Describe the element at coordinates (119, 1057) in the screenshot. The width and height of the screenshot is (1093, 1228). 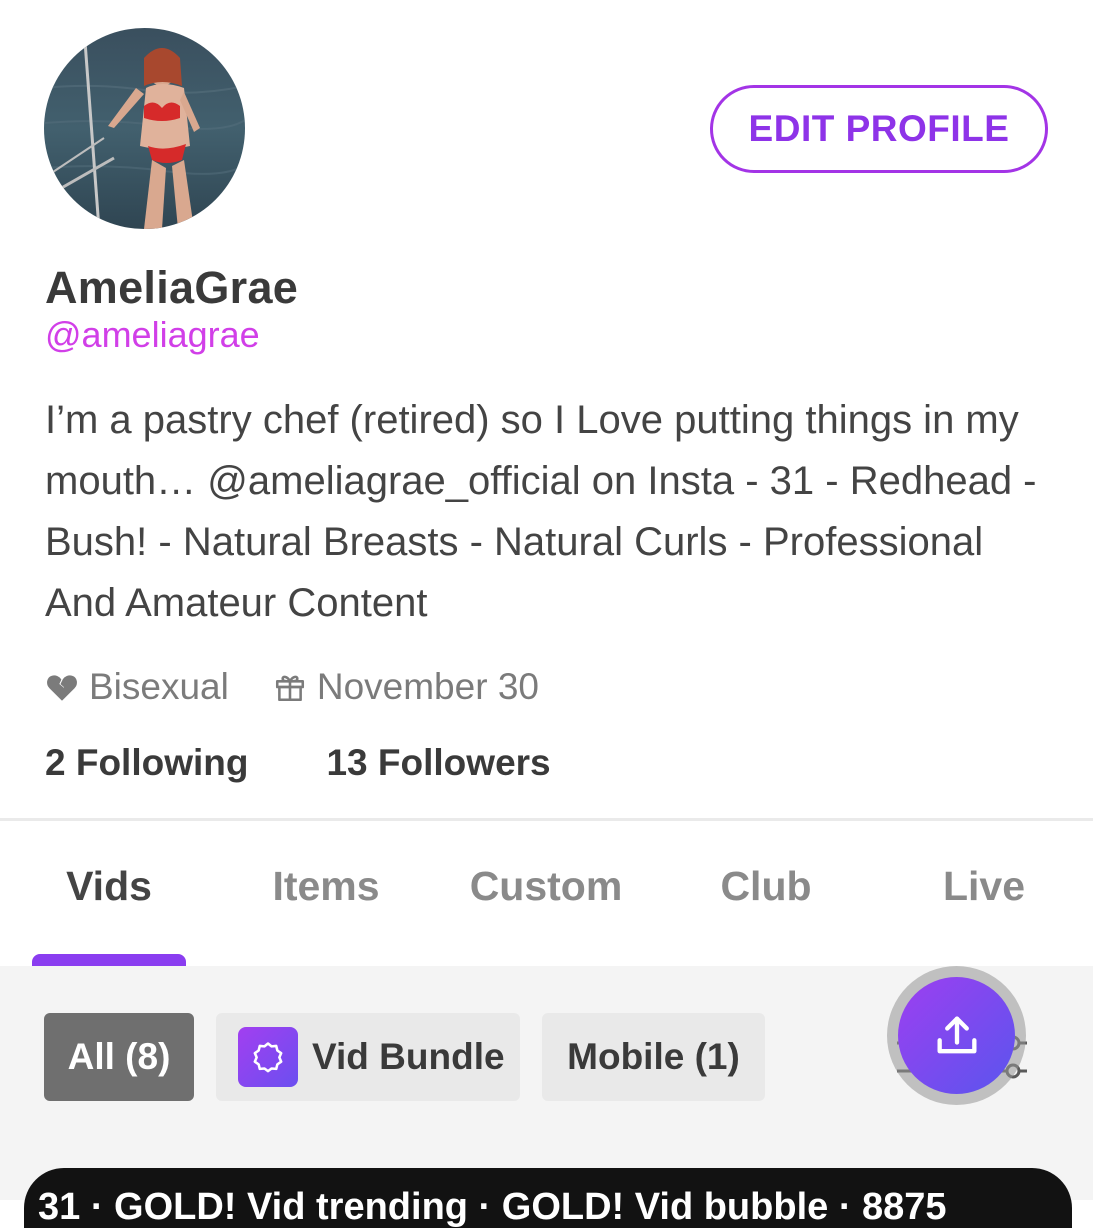
I see `filter-all-chip: All (8)` at that location.